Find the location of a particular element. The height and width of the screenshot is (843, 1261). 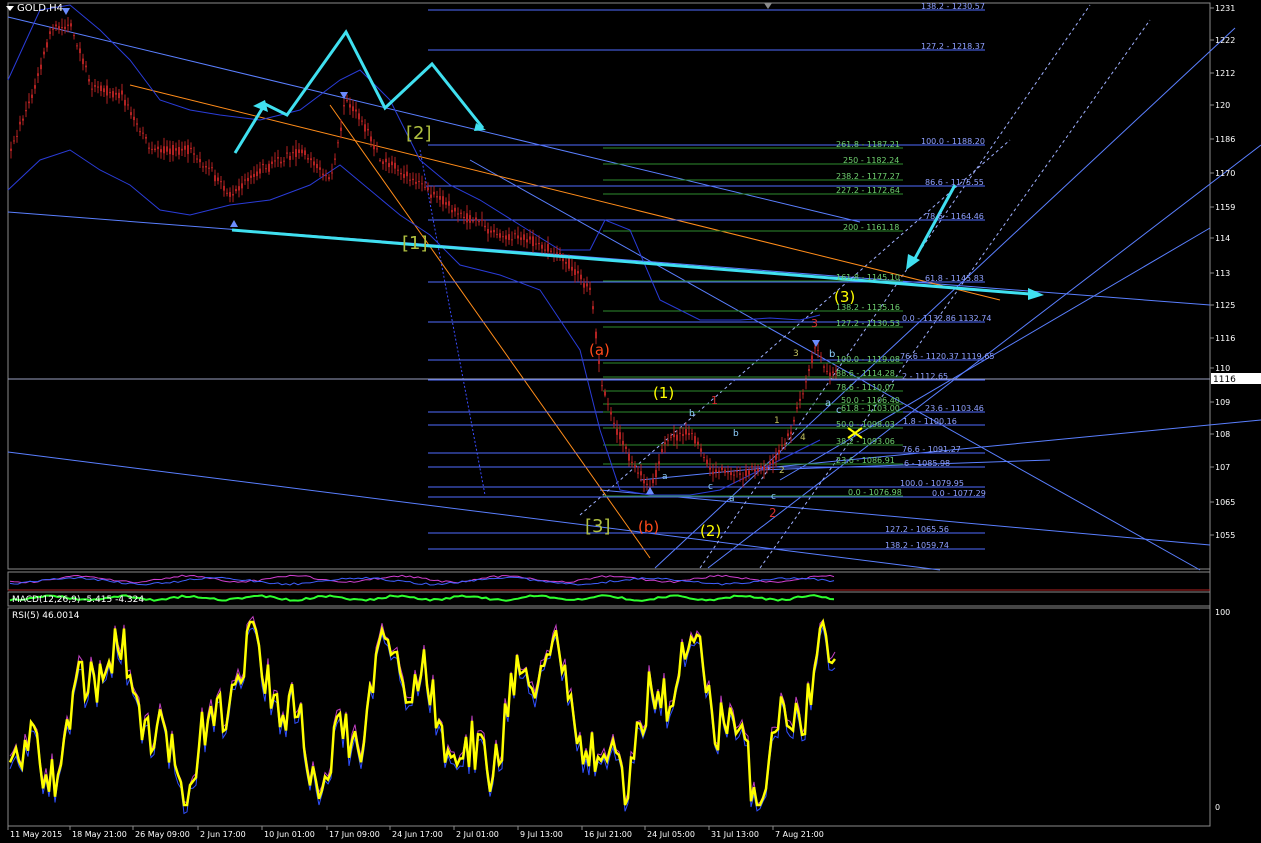

time-tick-label: 16 Jul 21:00 is located at coordinates (608, 834).